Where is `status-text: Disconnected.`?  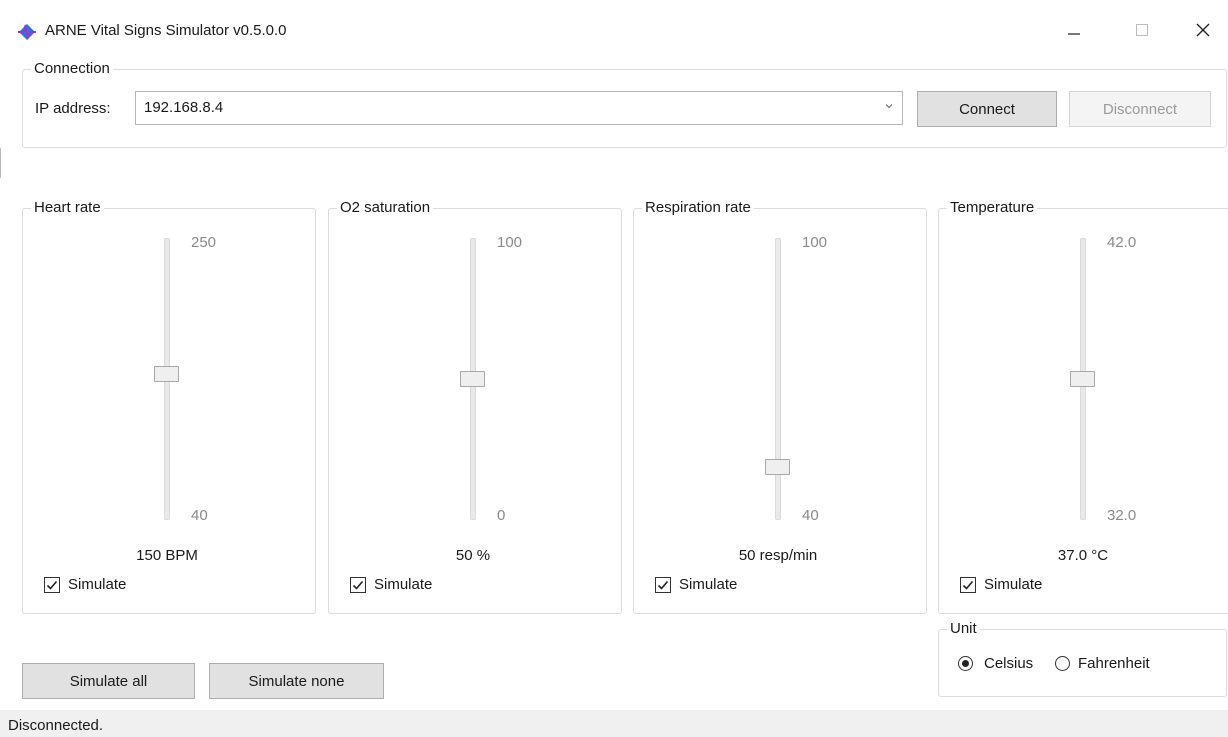 status-text: Disconnected. is located at coordinates (56, 725).